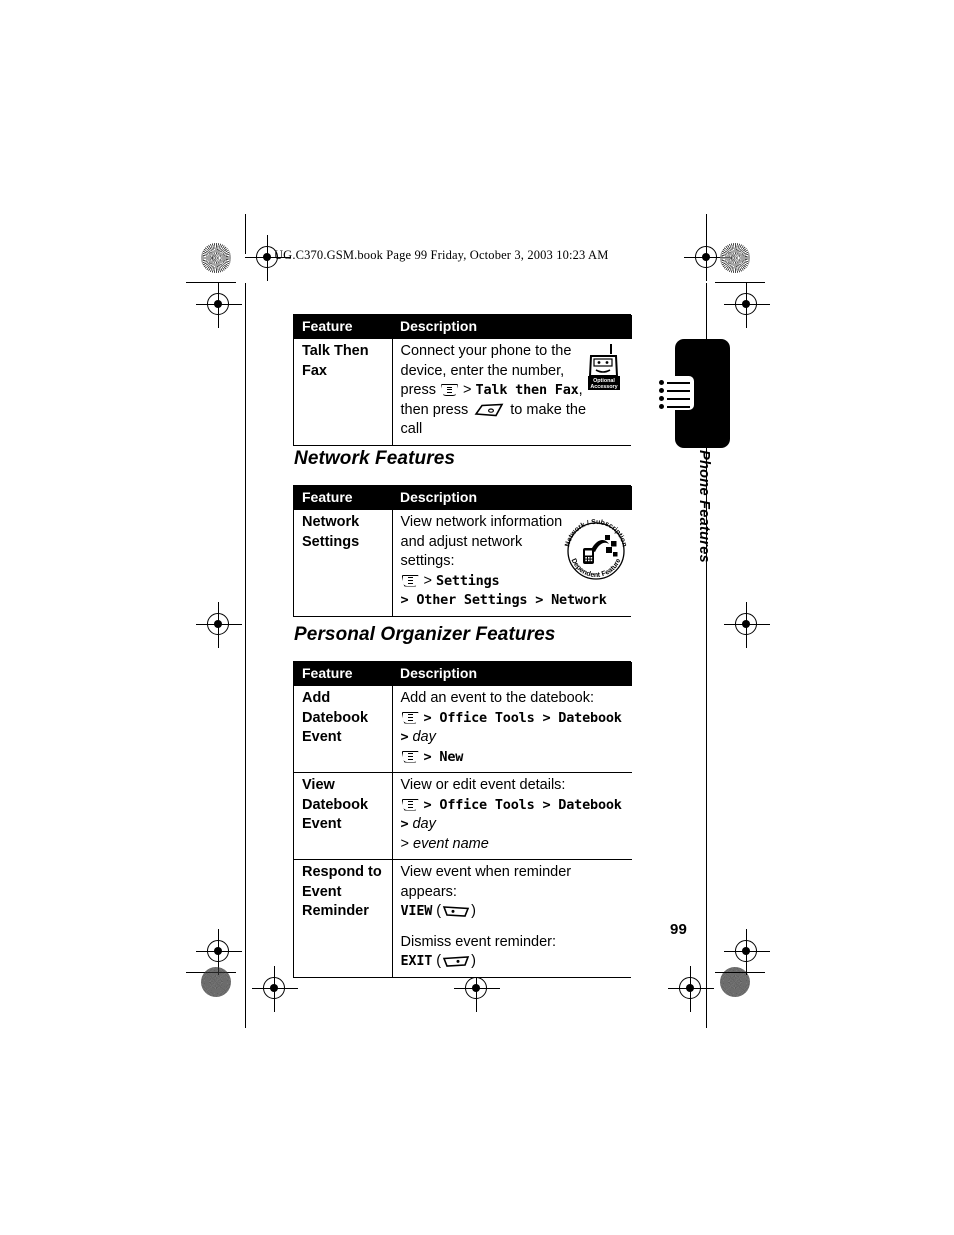 This screenshot has height=1235, width=954. I want to click on desc-line: > New, so click(514, 758).